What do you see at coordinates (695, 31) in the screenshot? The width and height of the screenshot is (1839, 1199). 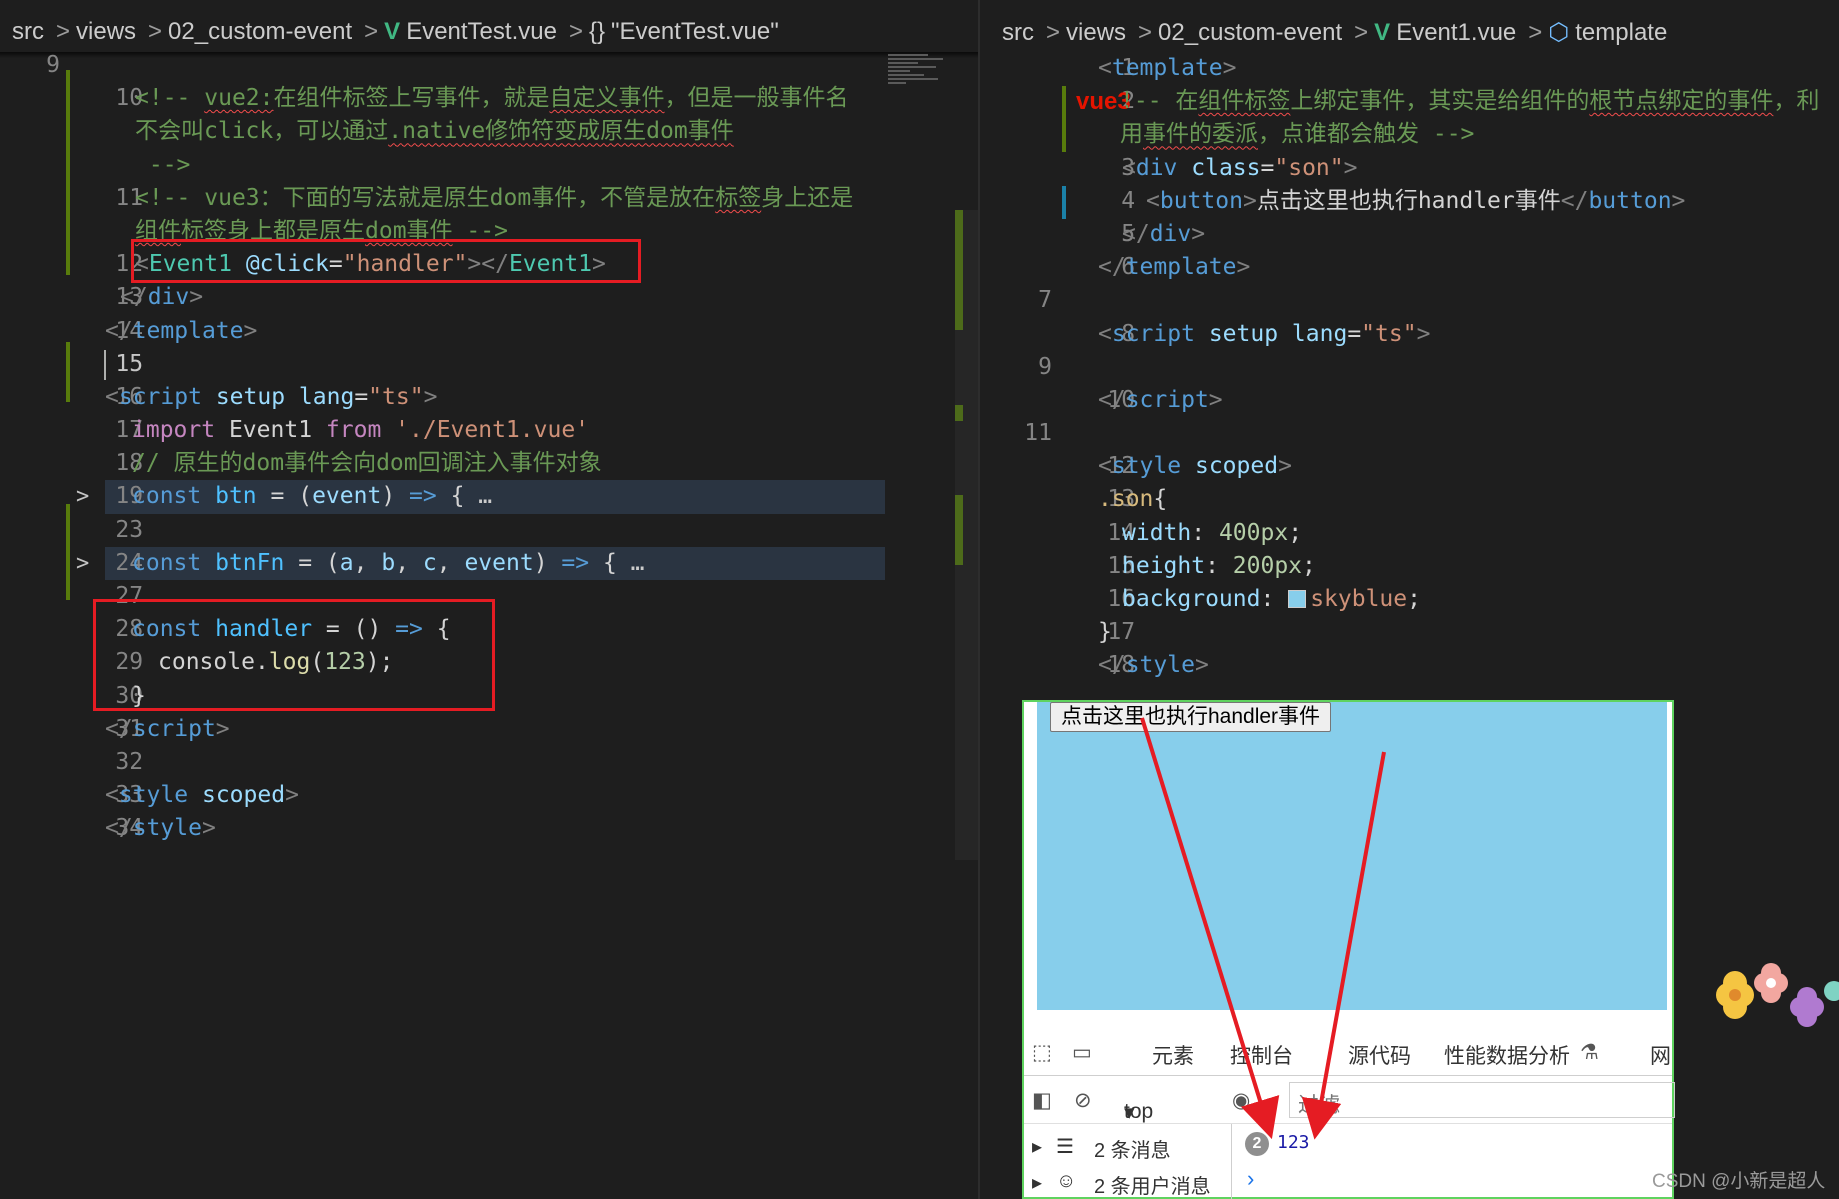 I see `breadcrumb-item-symbol: "EventTest.vue"` at bounding box center [695, 31].